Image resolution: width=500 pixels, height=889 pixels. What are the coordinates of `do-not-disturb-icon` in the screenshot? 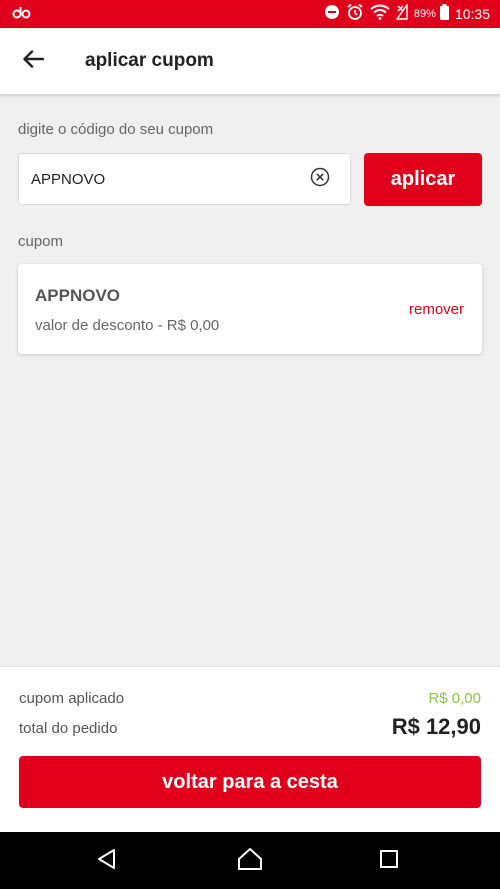 It's located at (332, 14).